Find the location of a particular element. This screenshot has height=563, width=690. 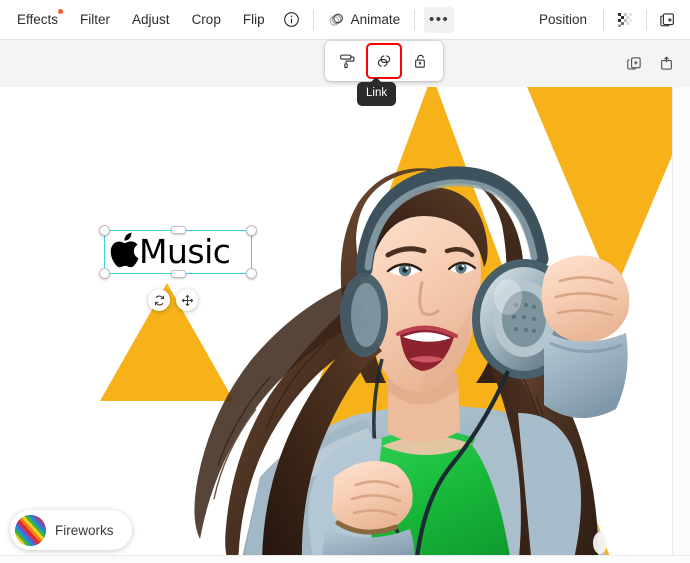

link-tooltip-label: Link is located at coordinates (377, 93).